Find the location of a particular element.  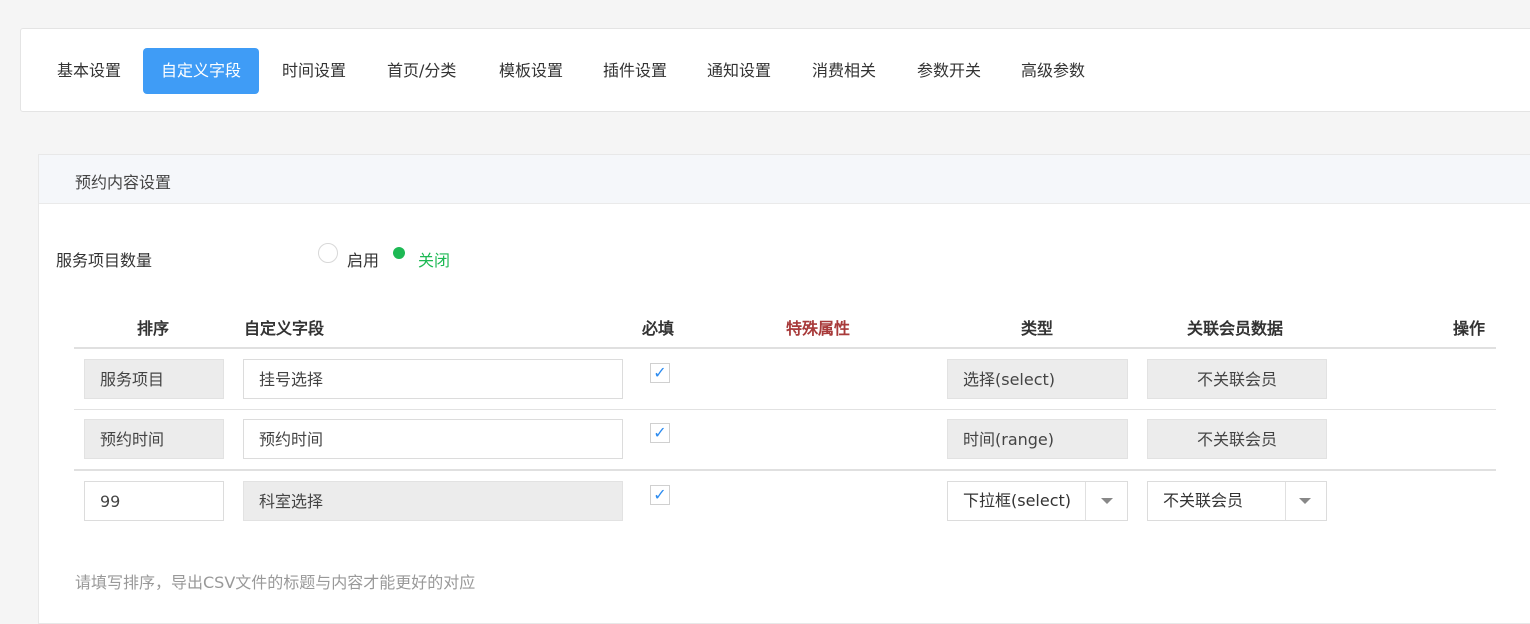

header-required: 必填 is located at coordinates (658, 328).